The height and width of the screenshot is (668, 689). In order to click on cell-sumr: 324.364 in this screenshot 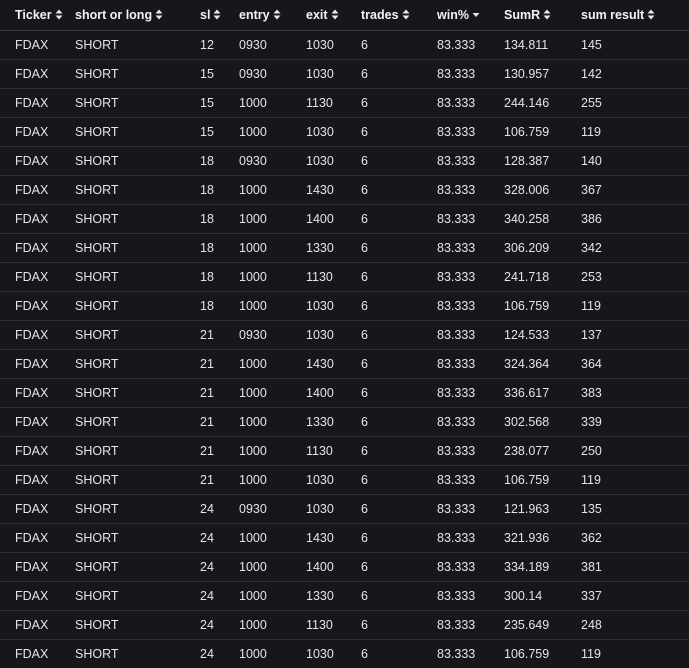, I will do `click(527, 364)`.